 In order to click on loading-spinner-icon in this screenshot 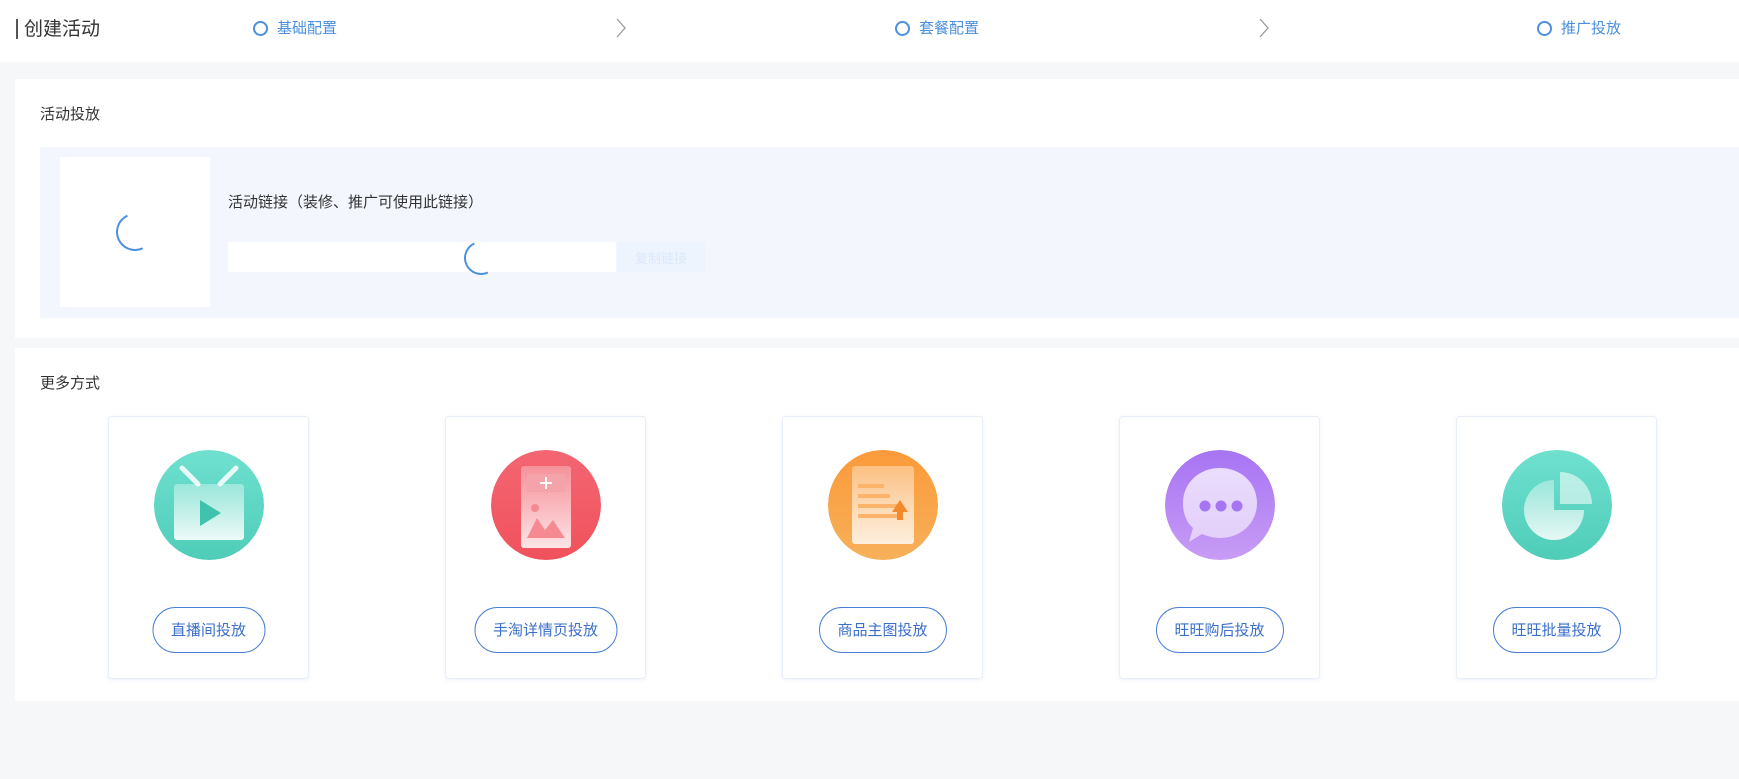, I will do `click(135, 232)`.